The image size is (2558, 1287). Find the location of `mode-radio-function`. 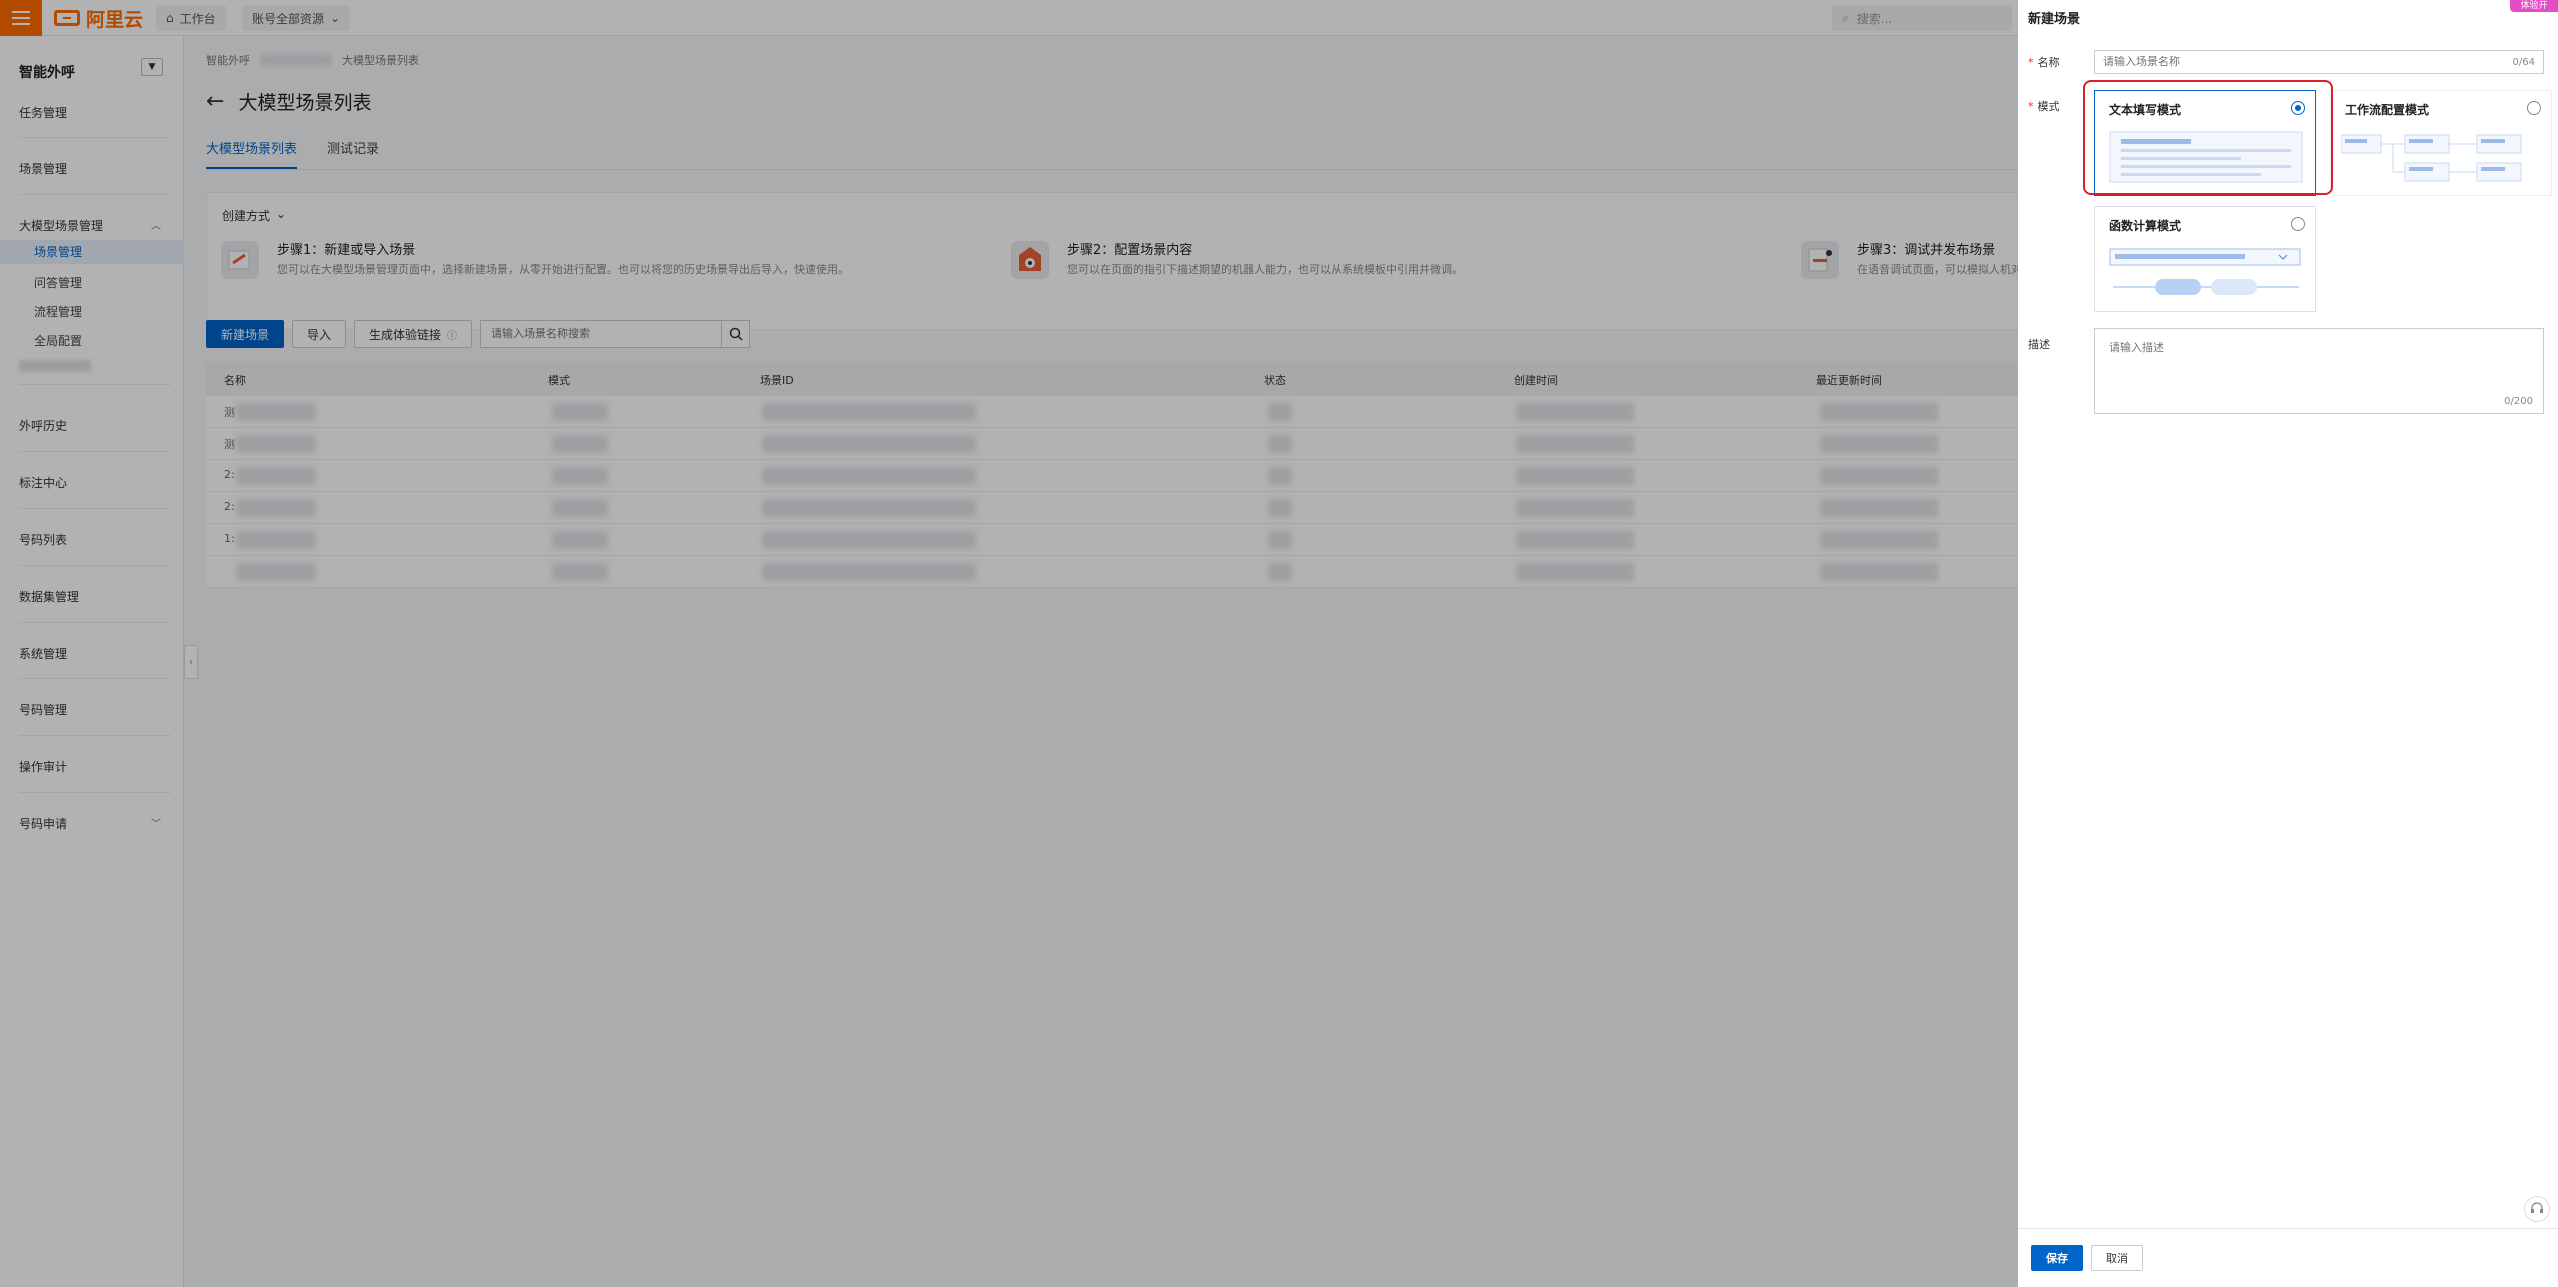

mode-radio-function is located at coordinates (2298, 224).